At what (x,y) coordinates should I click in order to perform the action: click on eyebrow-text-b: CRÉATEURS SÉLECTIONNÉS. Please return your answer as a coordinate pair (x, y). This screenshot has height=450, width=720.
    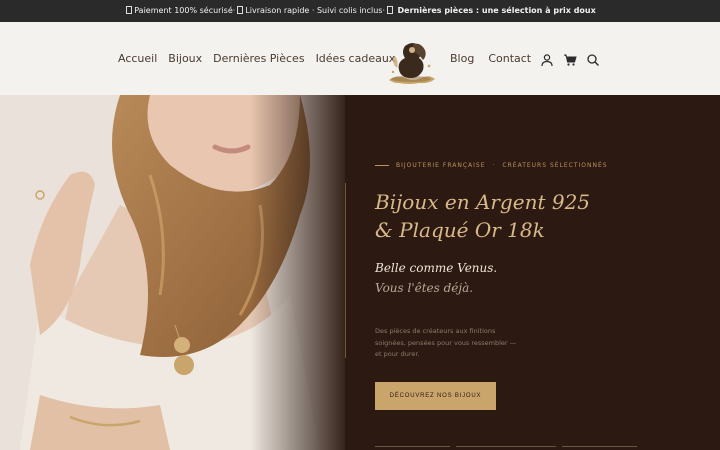
    Looking at the image, I should click on (555, 165).